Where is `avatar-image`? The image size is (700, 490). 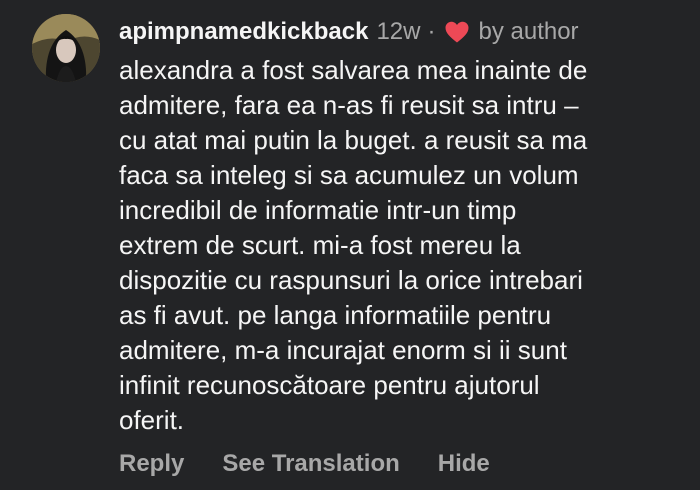
avatar-image is located at coordinates (66, 48).